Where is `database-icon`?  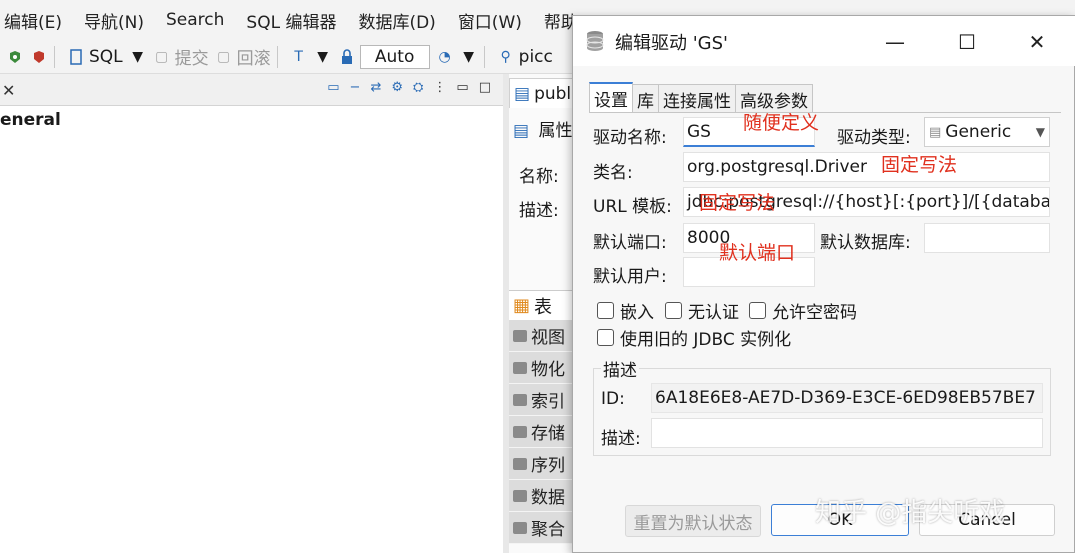
database-icon is located at coordinates (595, 41).